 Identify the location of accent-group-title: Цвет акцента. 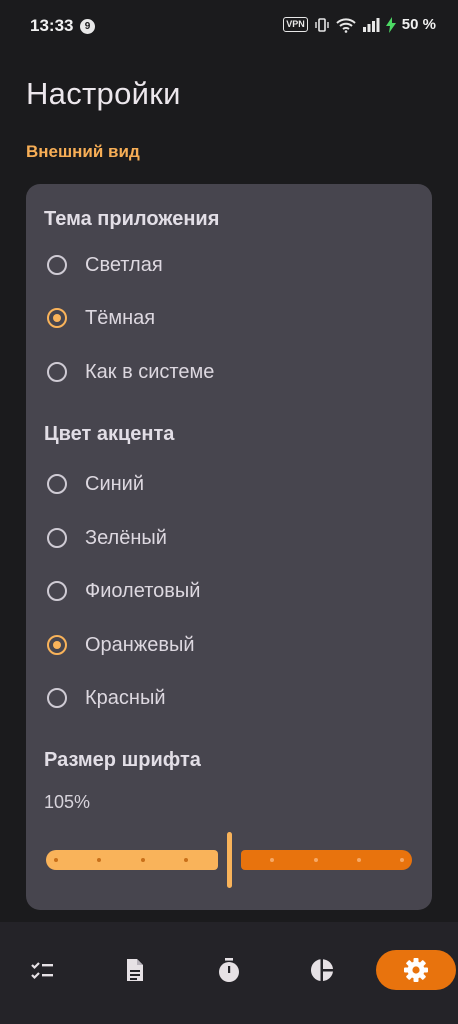
(109, 434).